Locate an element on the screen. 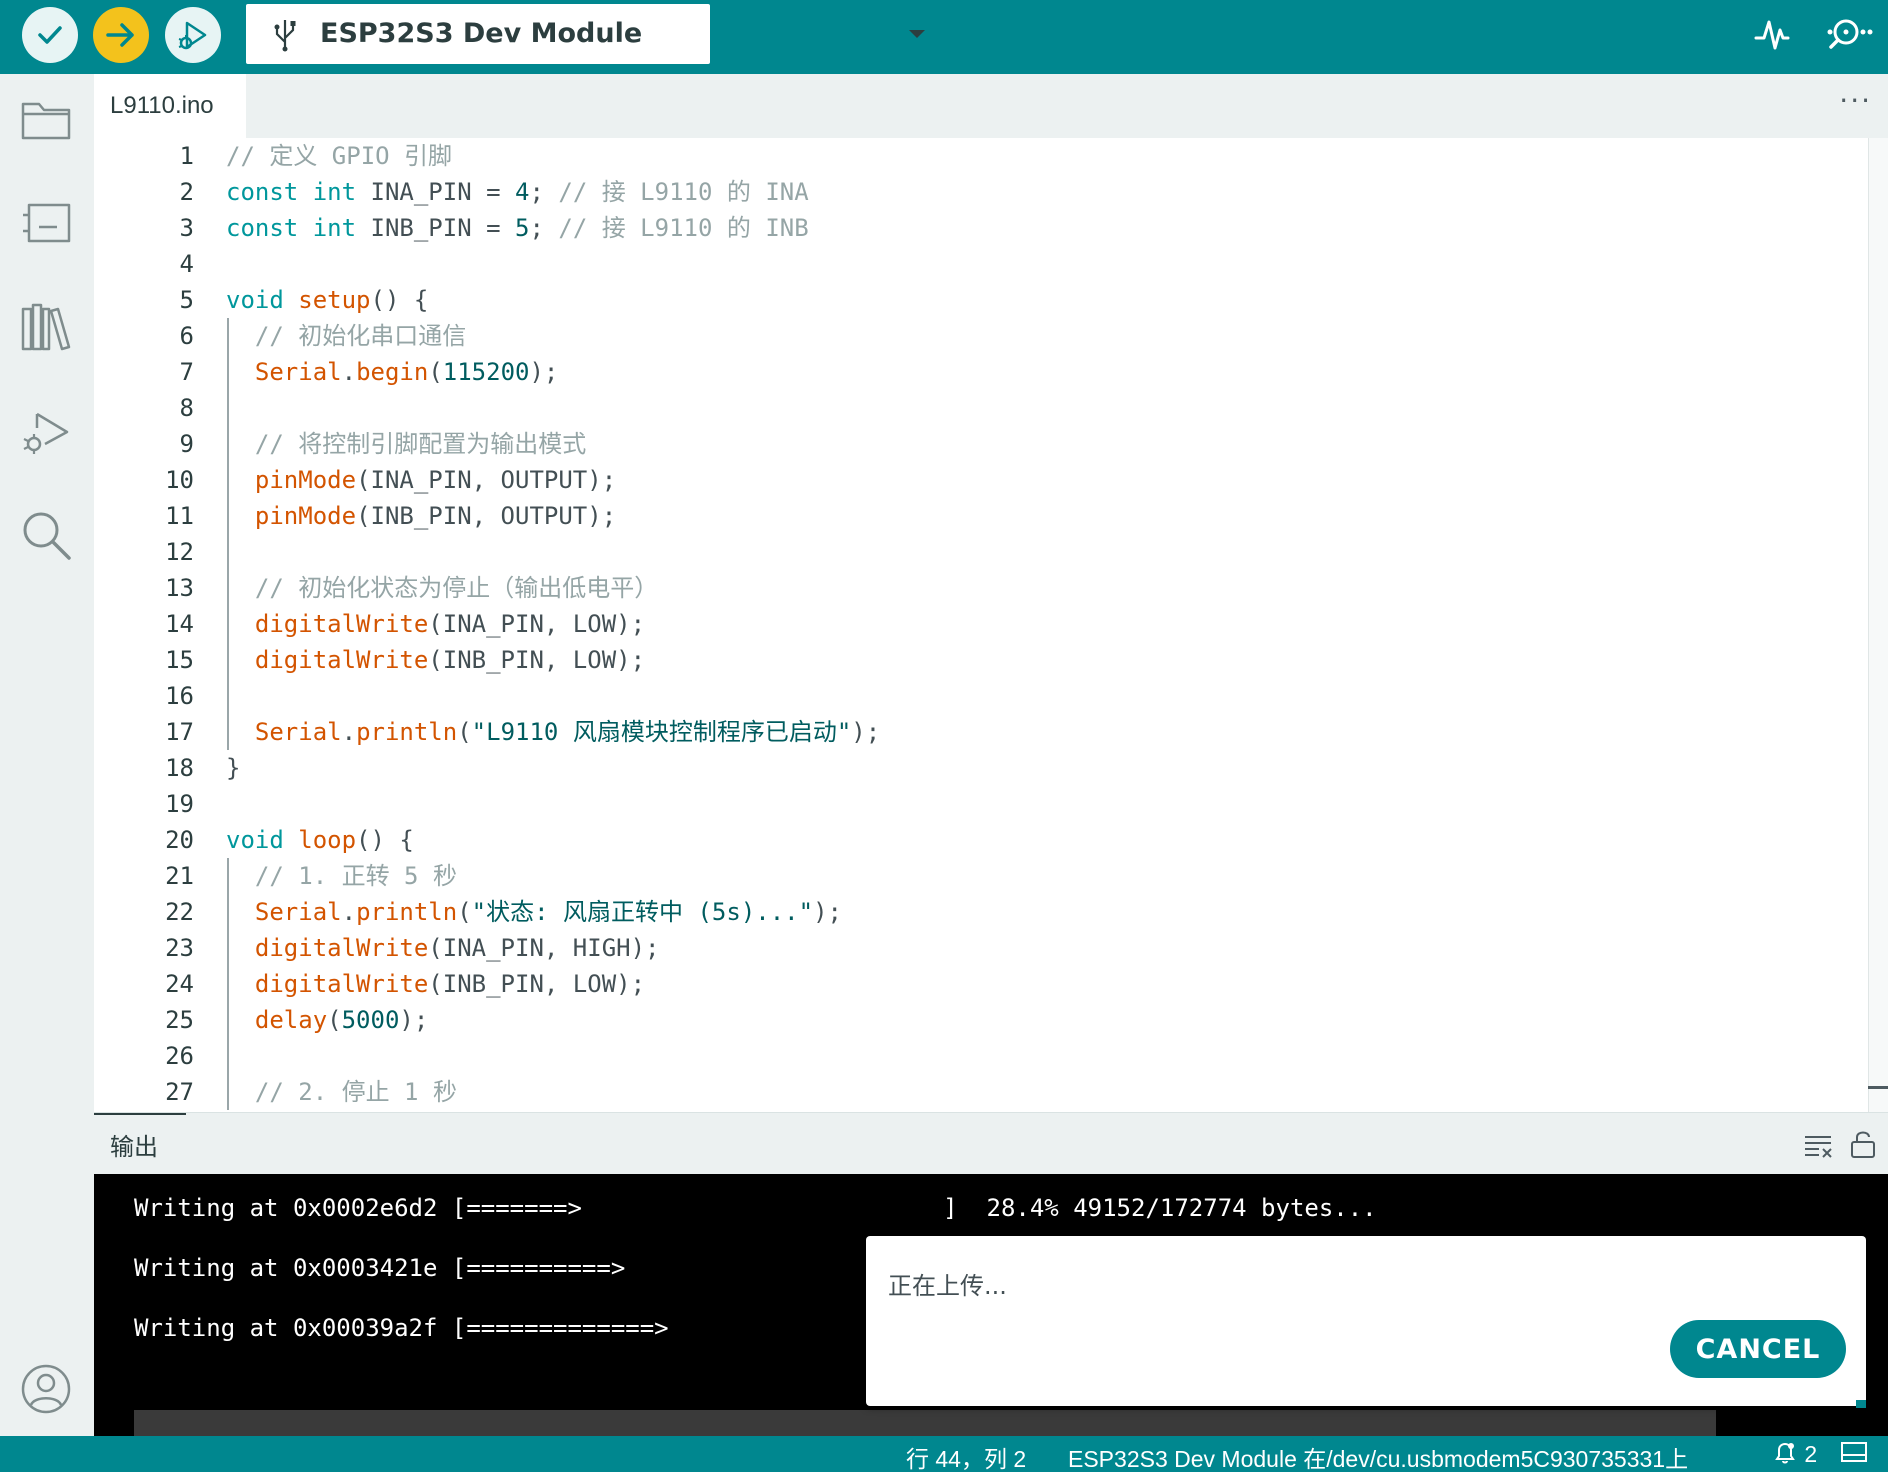  code-token: "L9110 风扇模块控制程序已启动" is located at coordinates (661, 732).